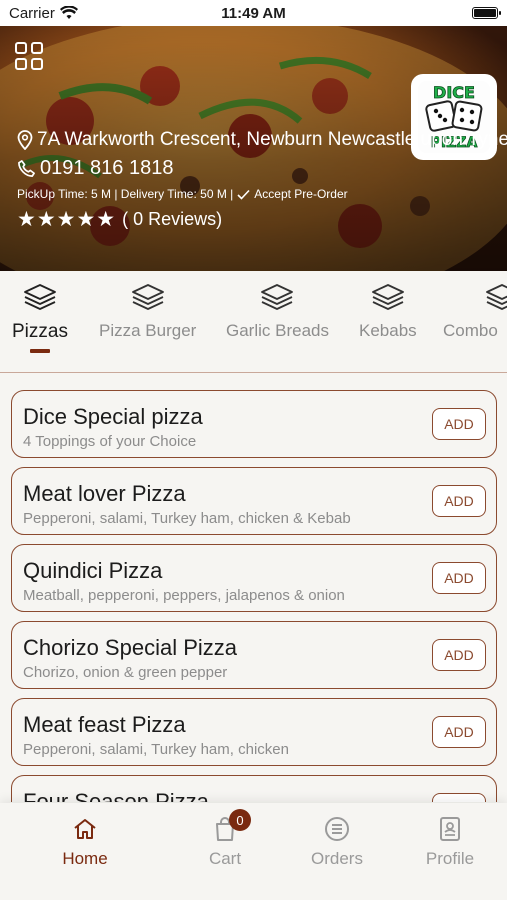 The image size is (507, 900). I want to click on cart-count-badge: 0, so click(240, 820).